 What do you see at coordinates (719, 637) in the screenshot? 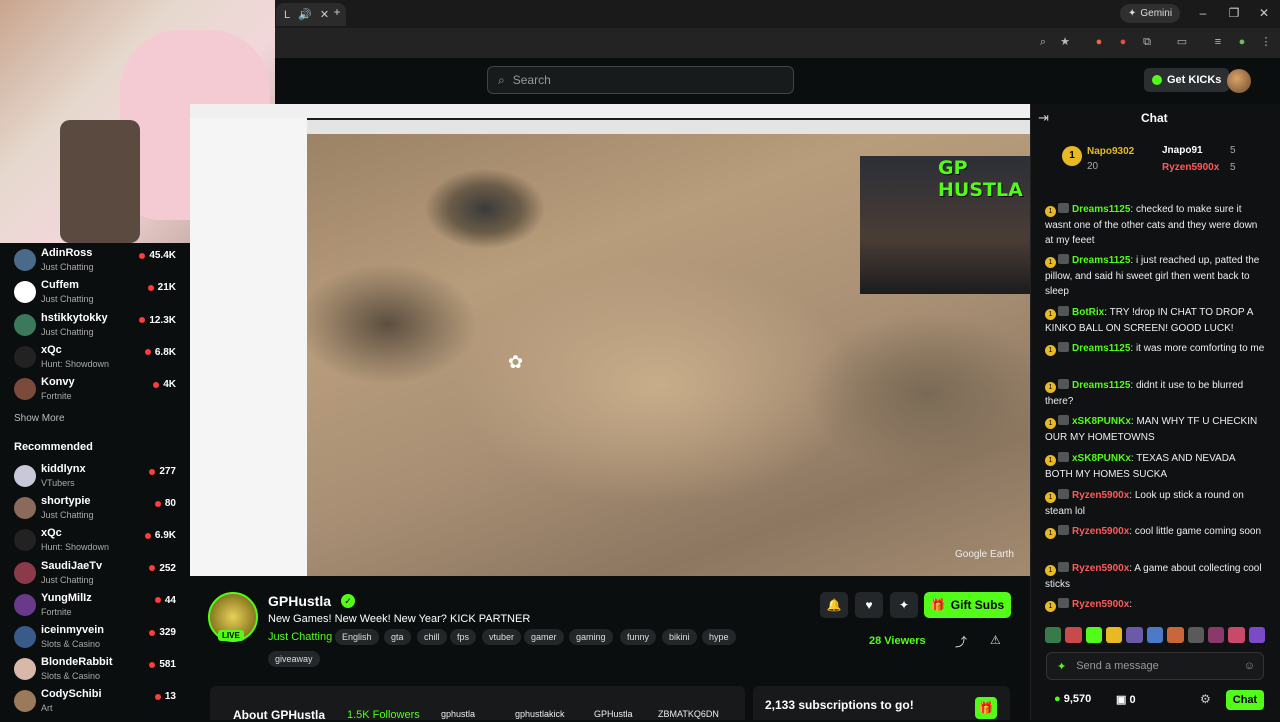
I see `stream-tag: hype` at bounding box center [719, 637].